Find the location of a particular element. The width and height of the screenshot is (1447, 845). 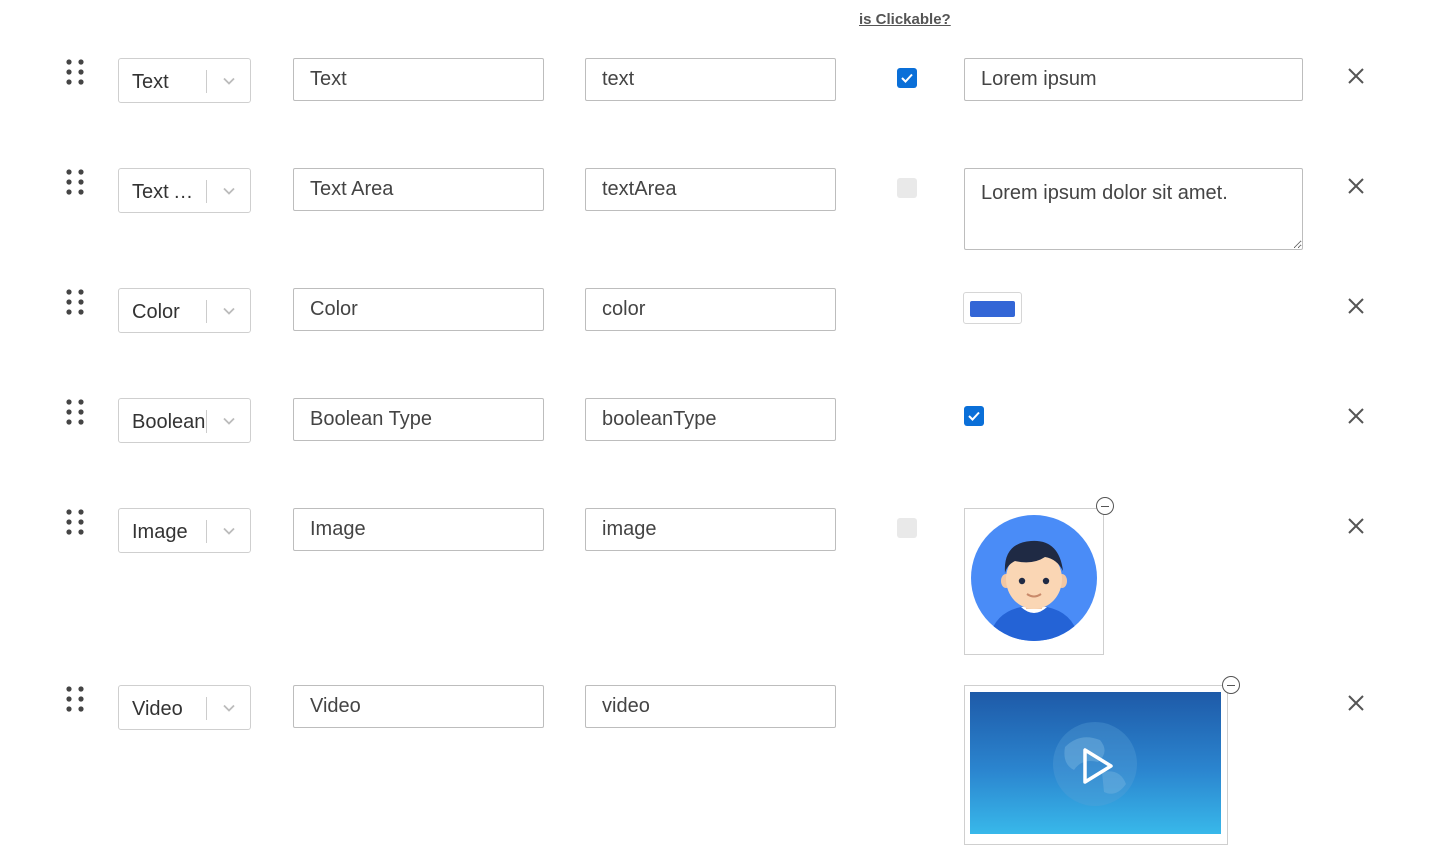

field-type-select: Image is located at coordinates (184, 530).